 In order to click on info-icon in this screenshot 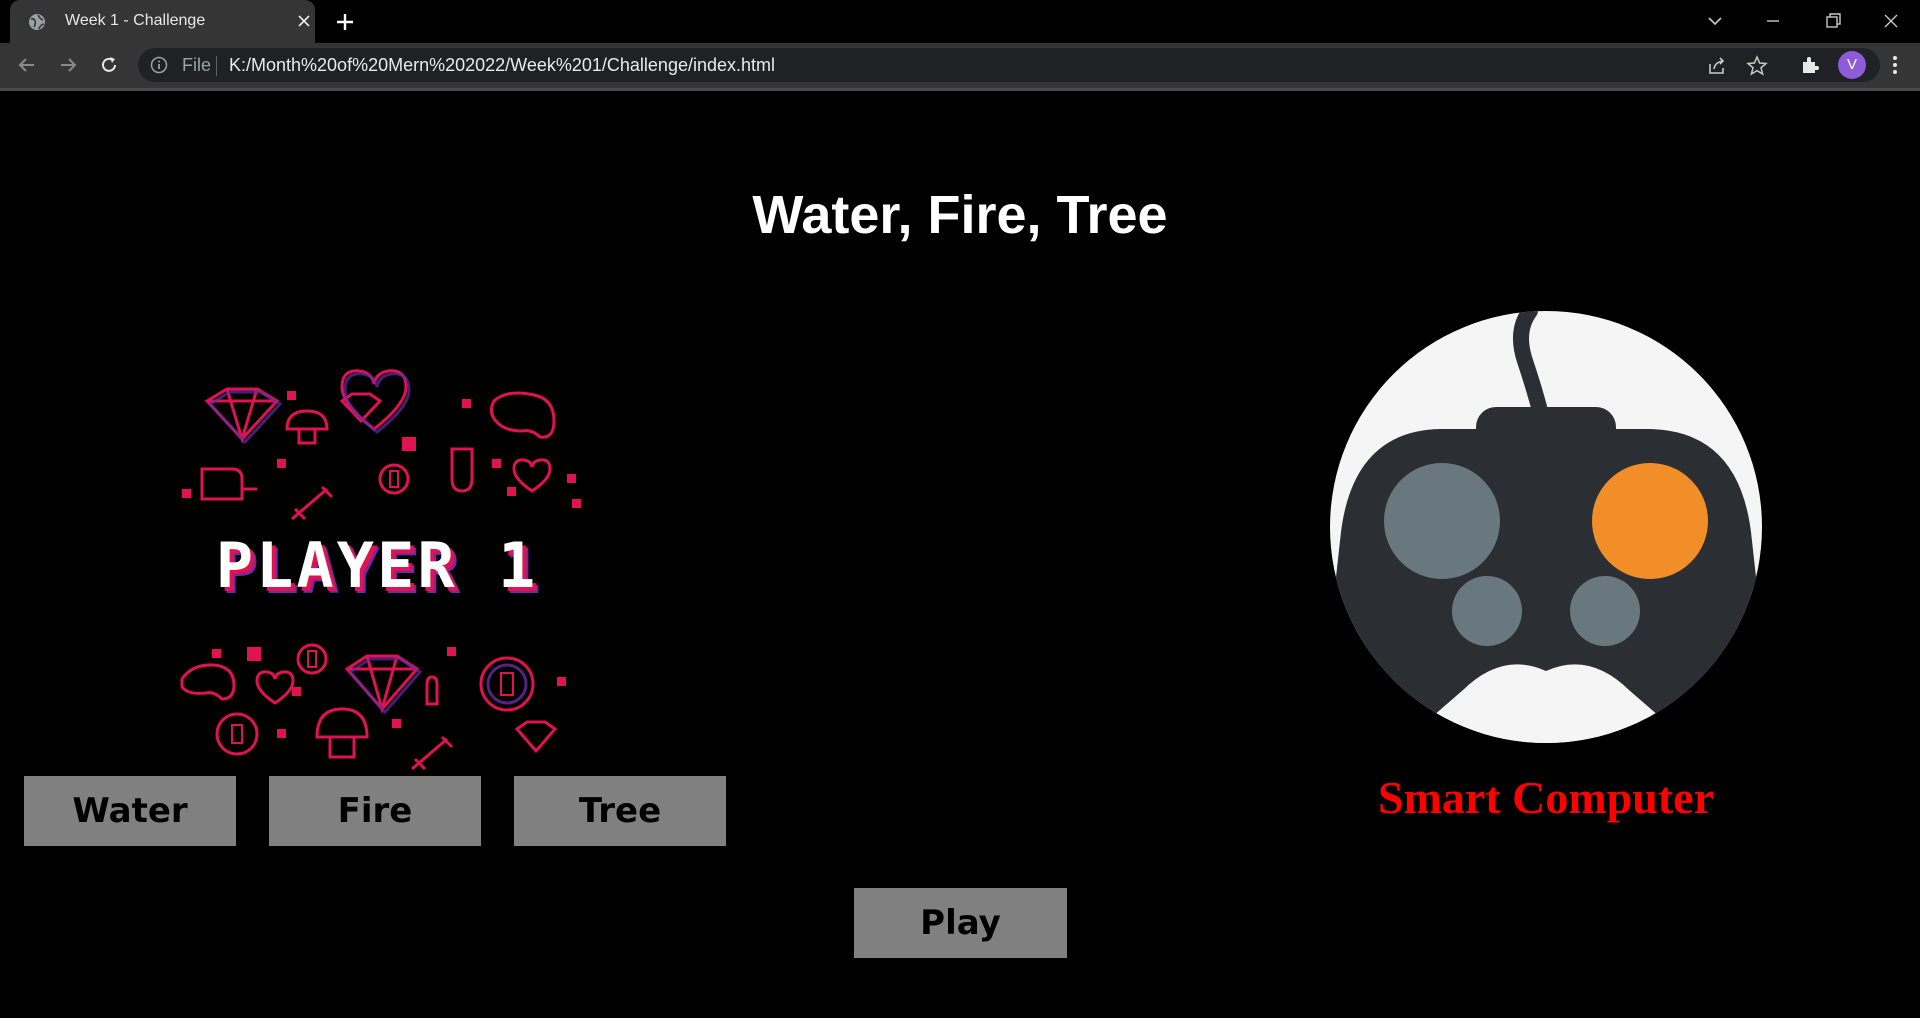, I will do `click(159, 65)`.